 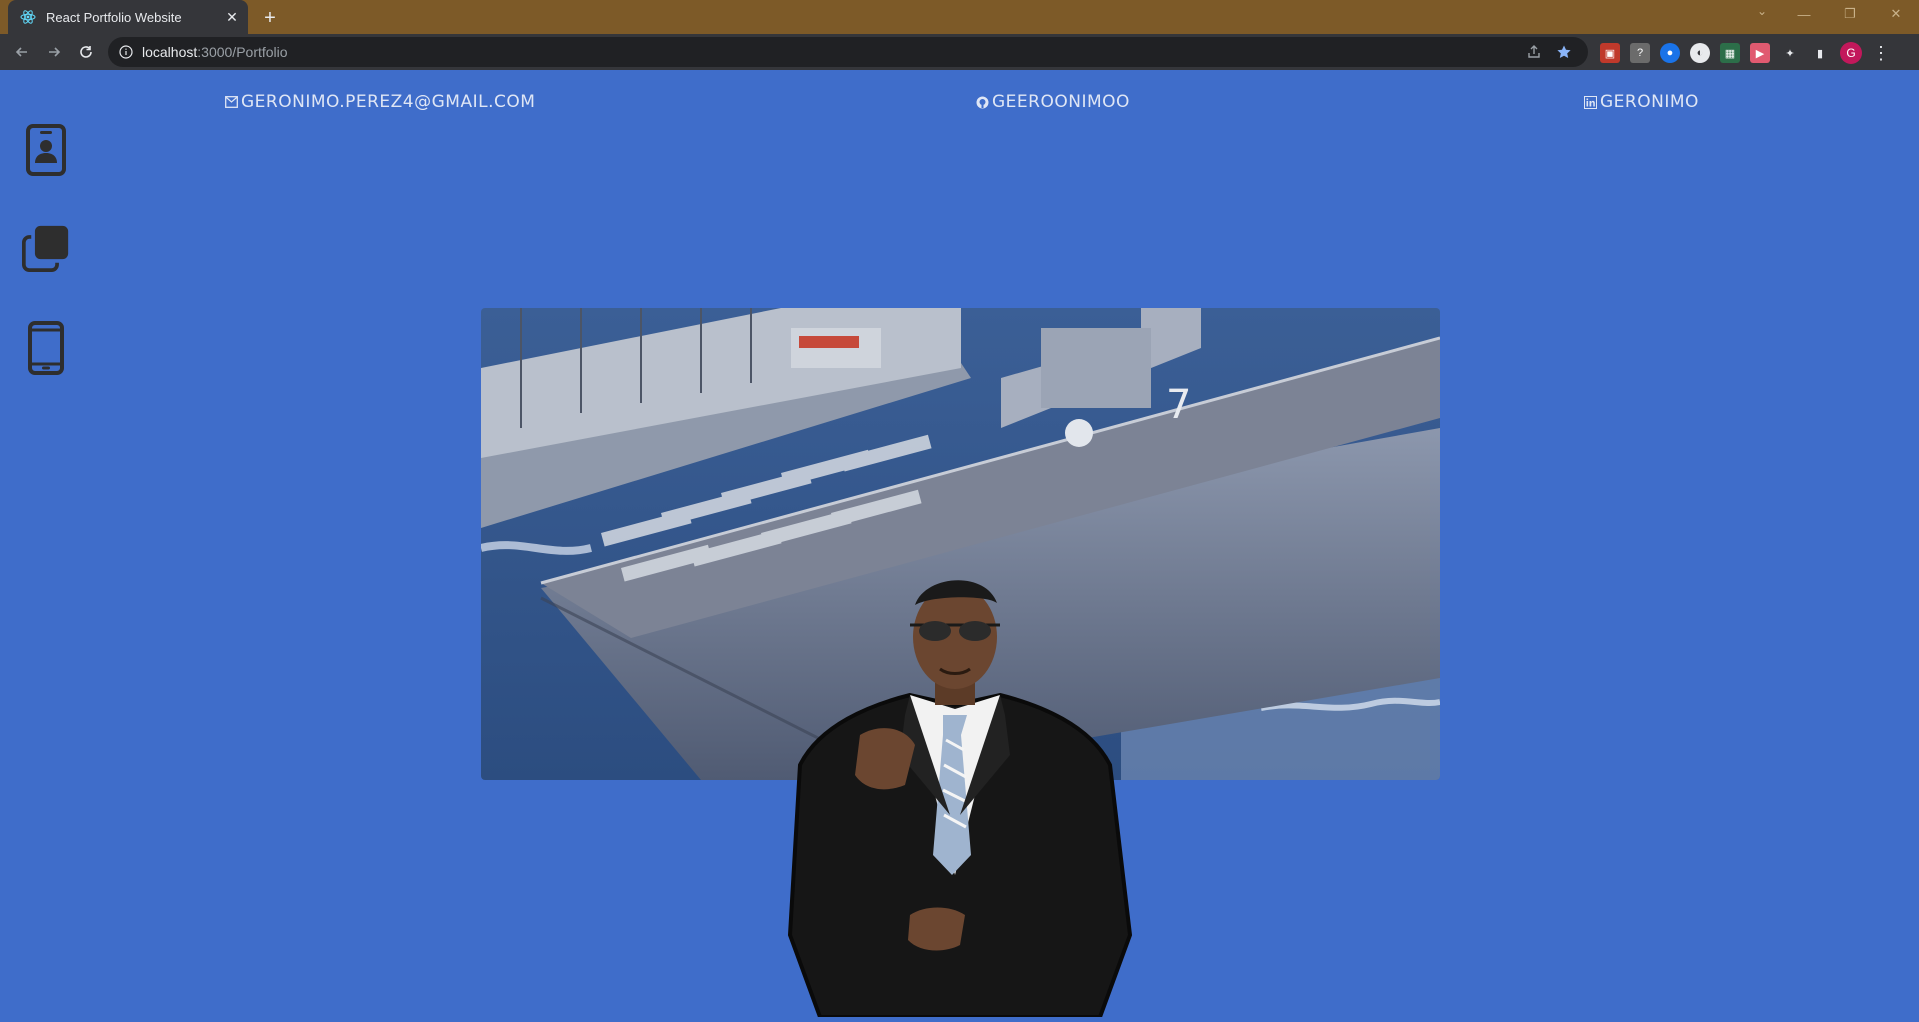 I want to click on linkedin-icon, so click(x=1590, y=102).